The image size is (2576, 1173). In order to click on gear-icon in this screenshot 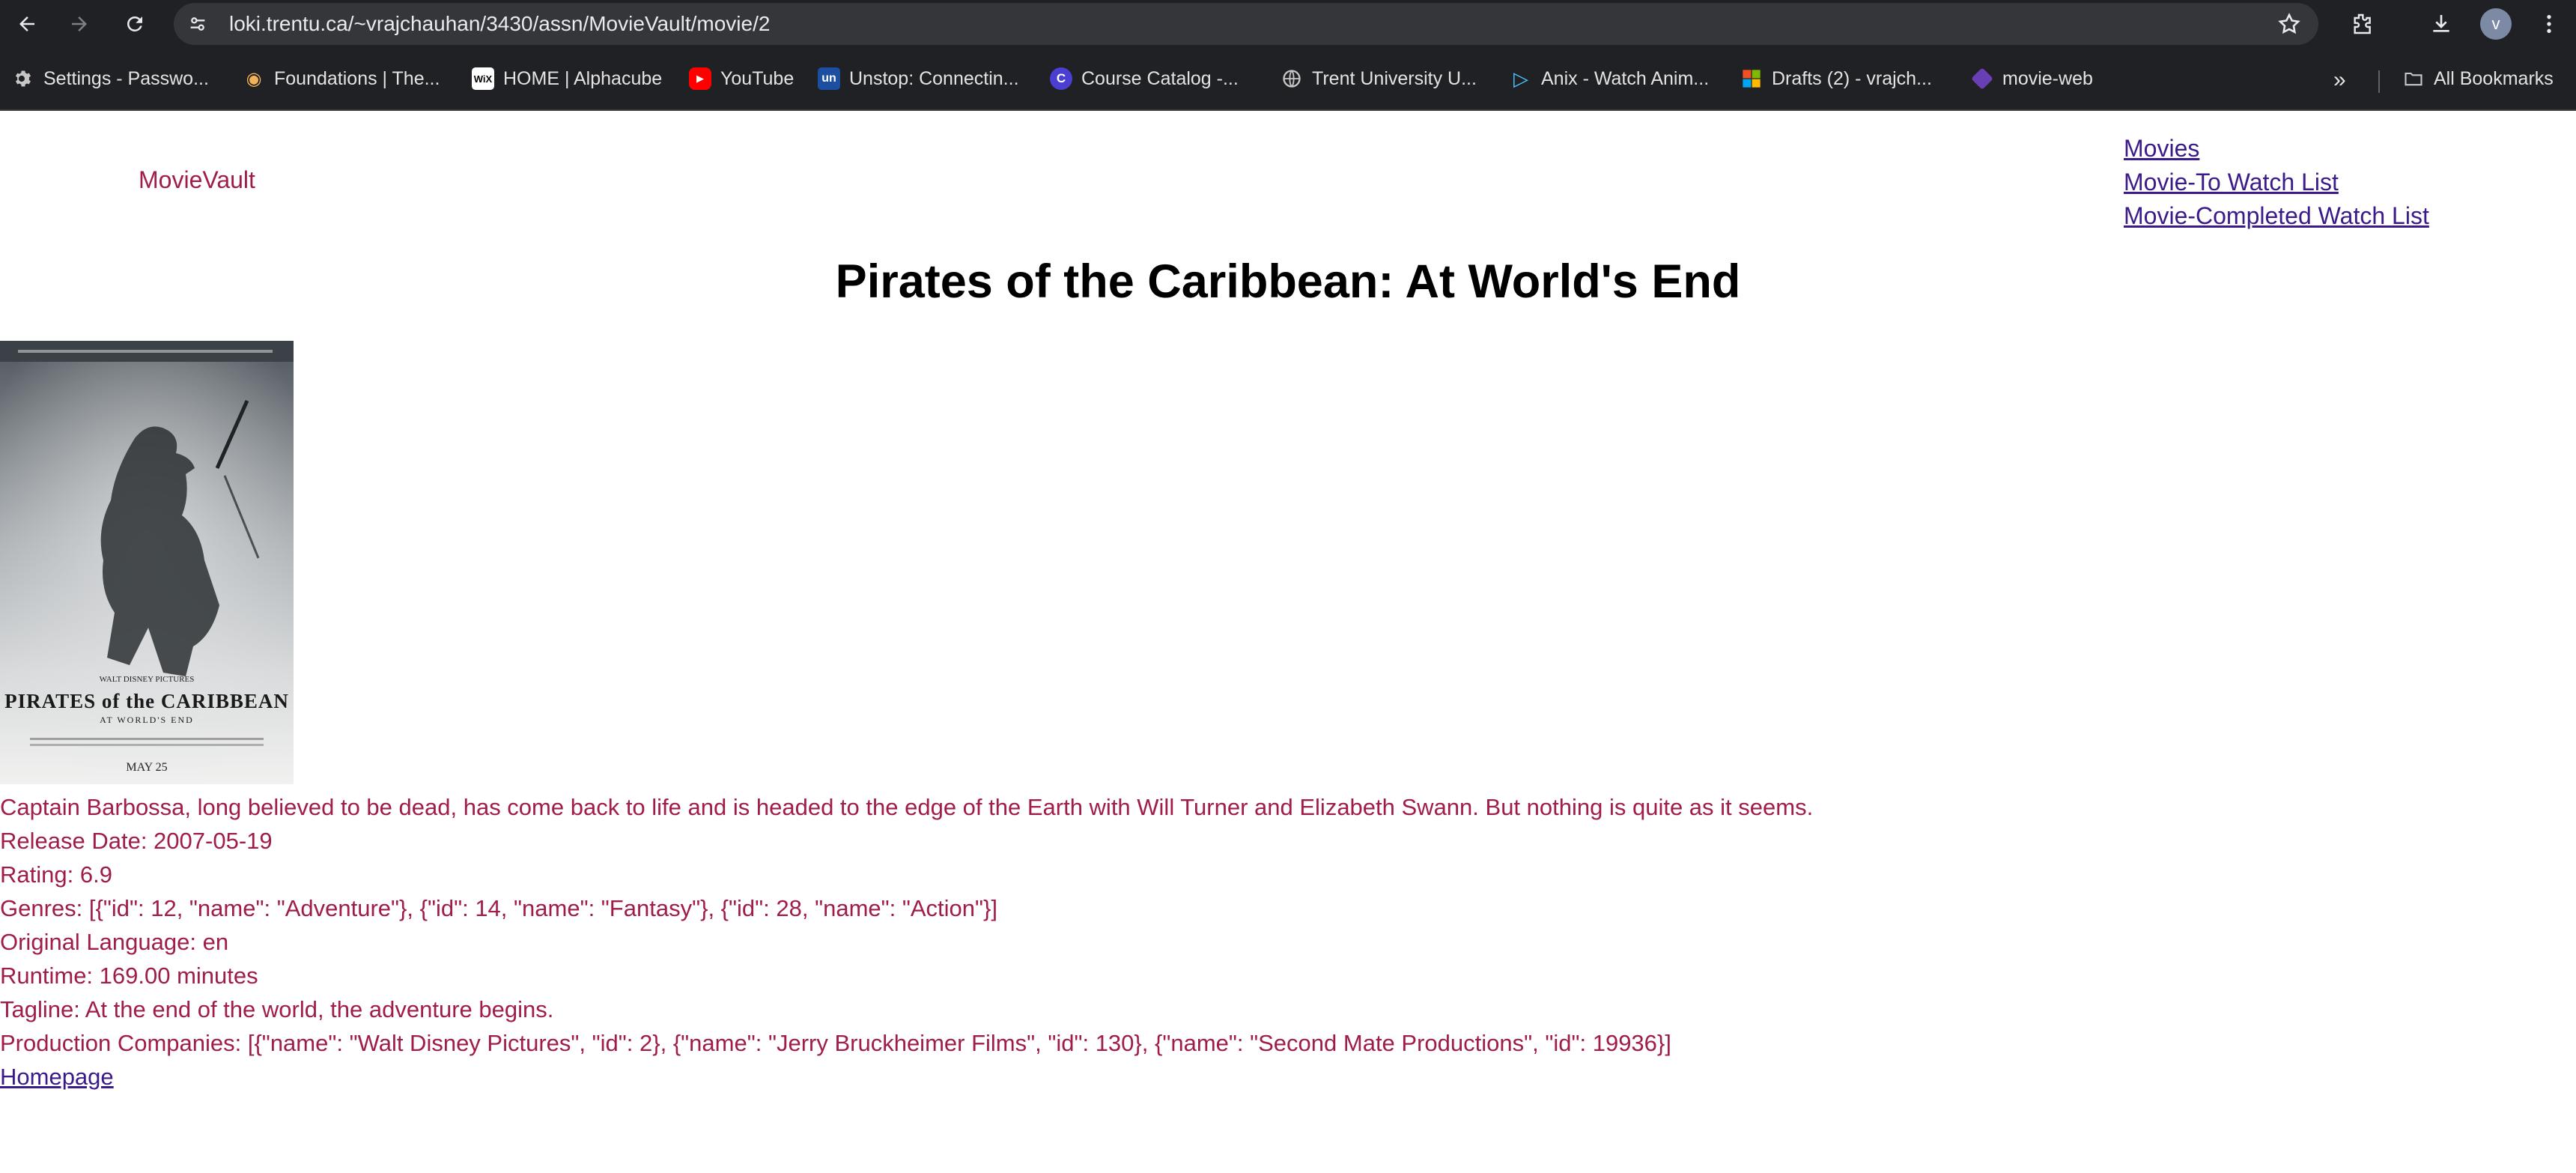, I will do `click(23, 78)`.